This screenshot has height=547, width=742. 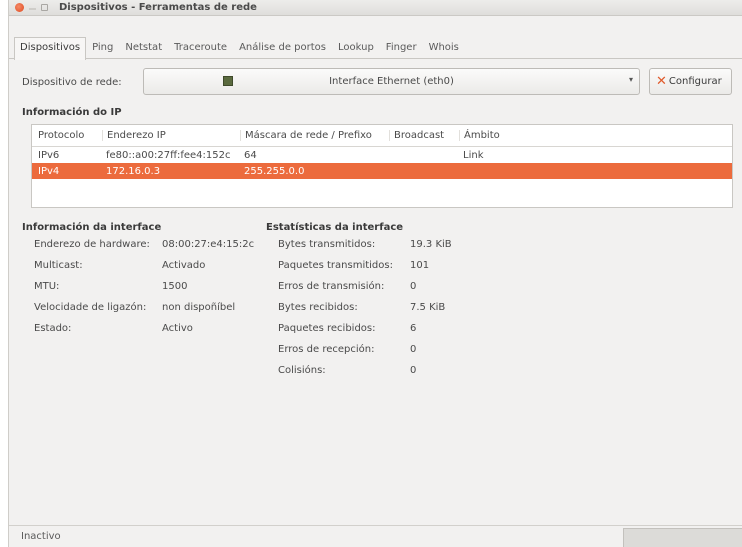 What do you see at coordinates (250, 155) in the screenshot?
I see `cell-netmask: 64` at bounding box center [250, 155].